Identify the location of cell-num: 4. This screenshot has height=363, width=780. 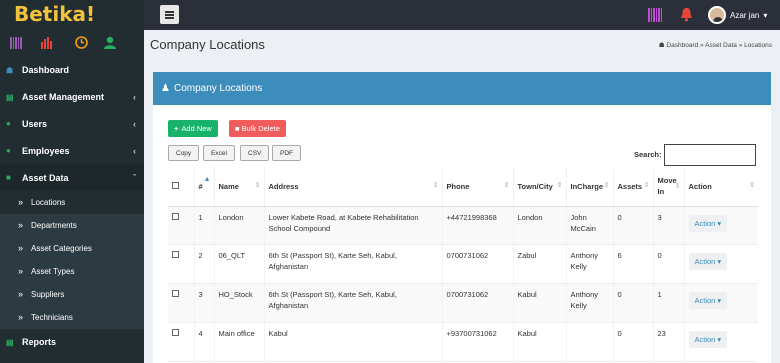
(203, 342).